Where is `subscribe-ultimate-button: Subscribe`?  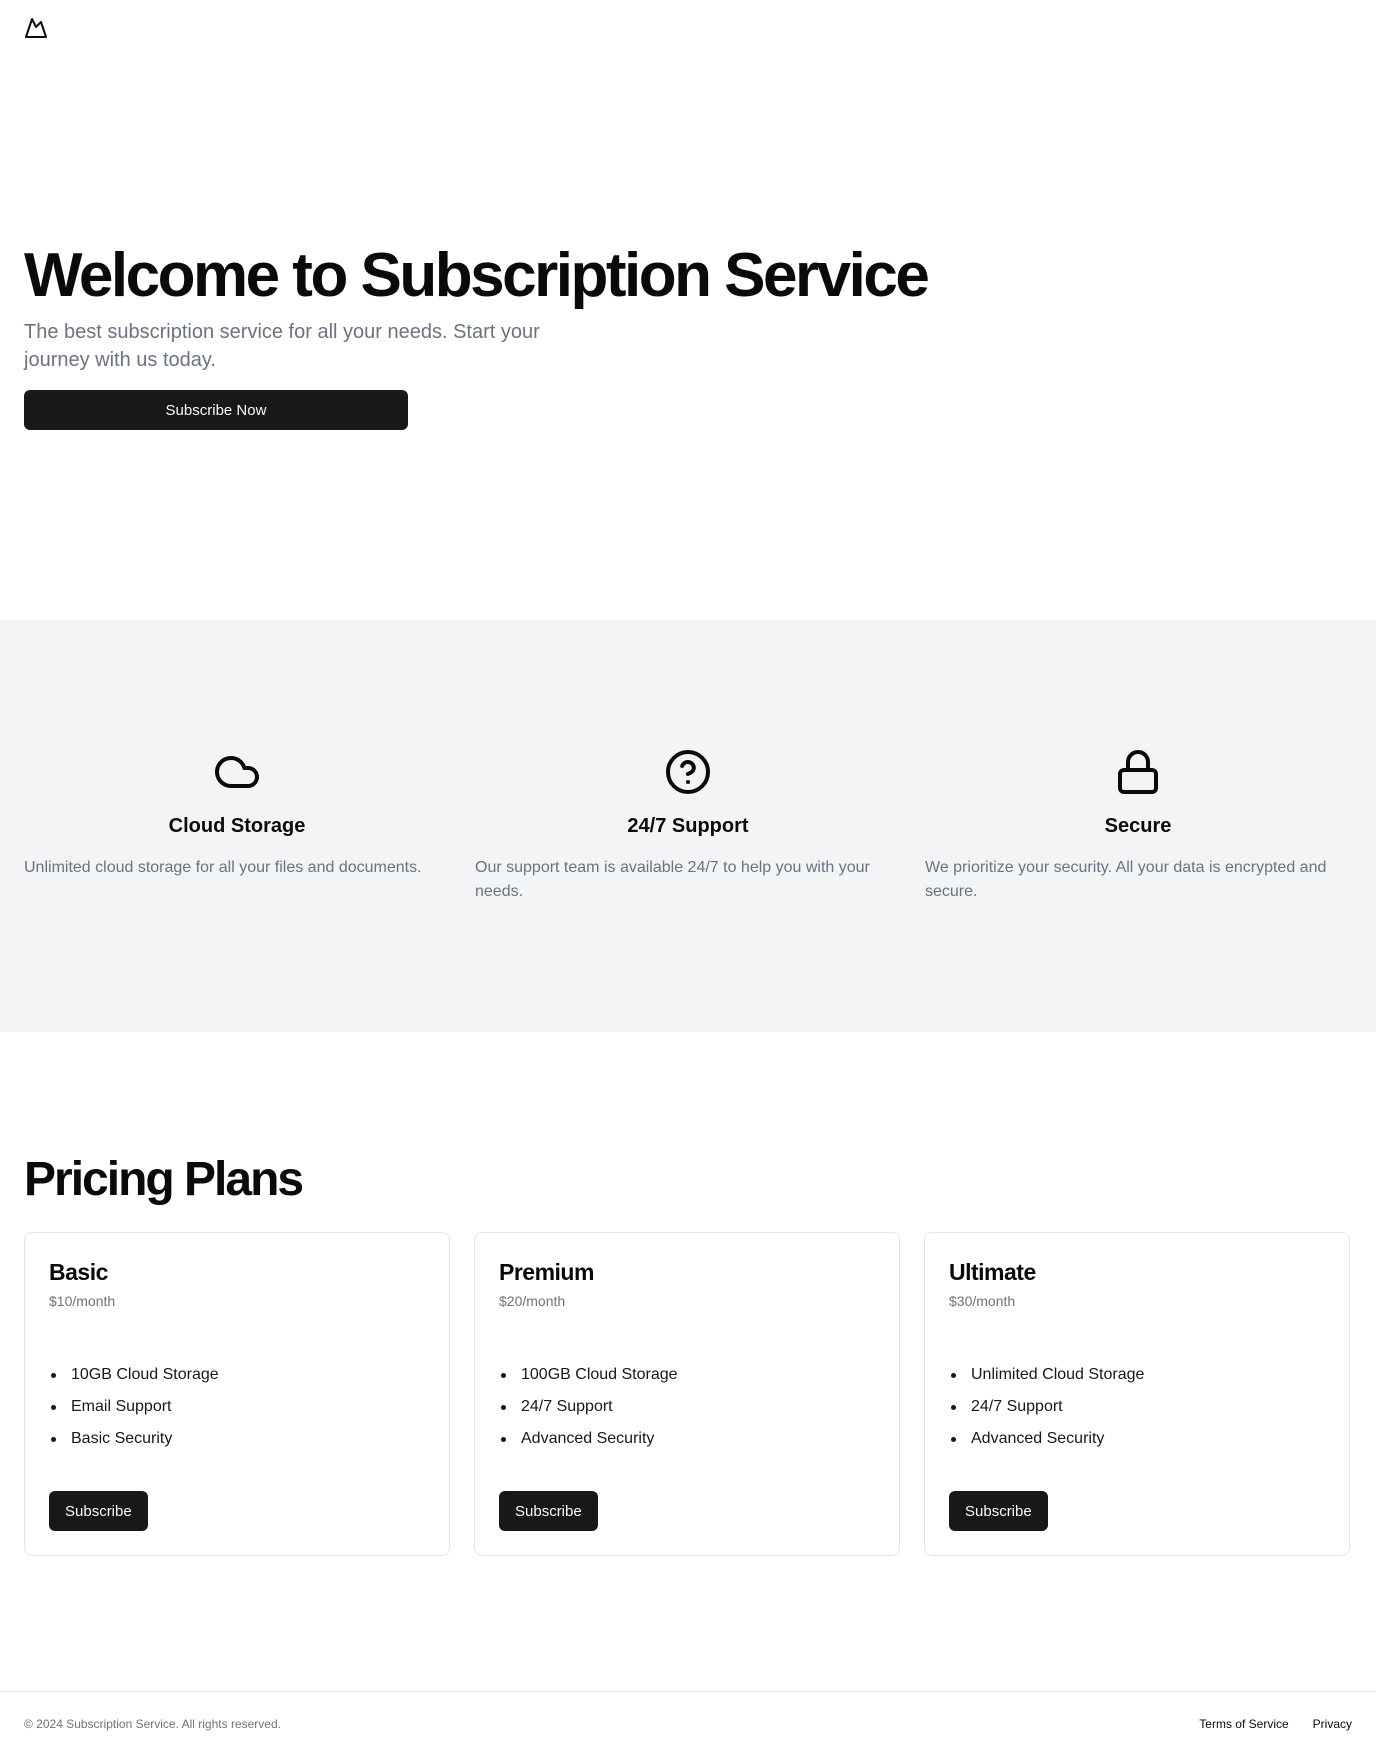 subscribe-ultimate-button: Subscribe is located at coordinates (998, 1511).